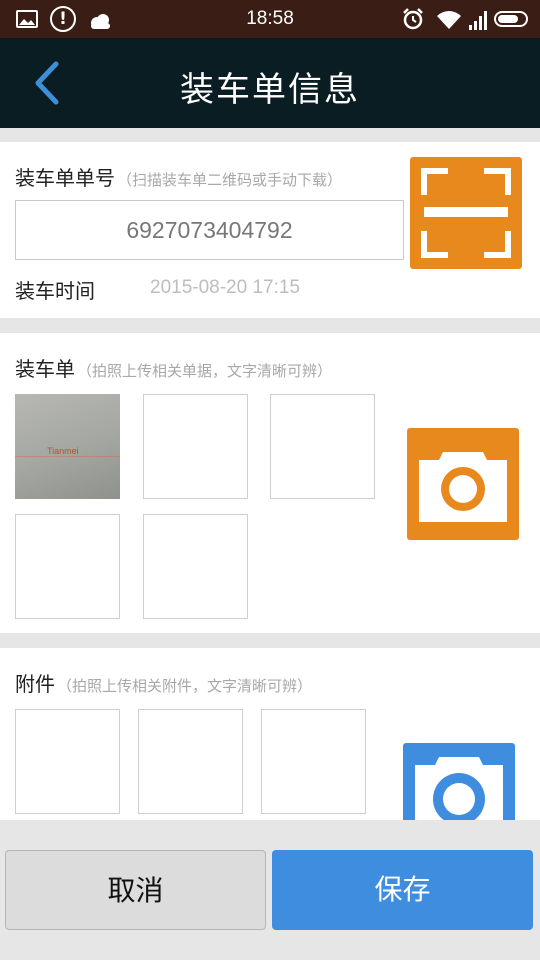 The width and height of the screenshot is (540, 960). Describe the element at coordinates (225, 287) in the screenshot. I see `load-time-value: 2015-08-20 17:15` at that location.